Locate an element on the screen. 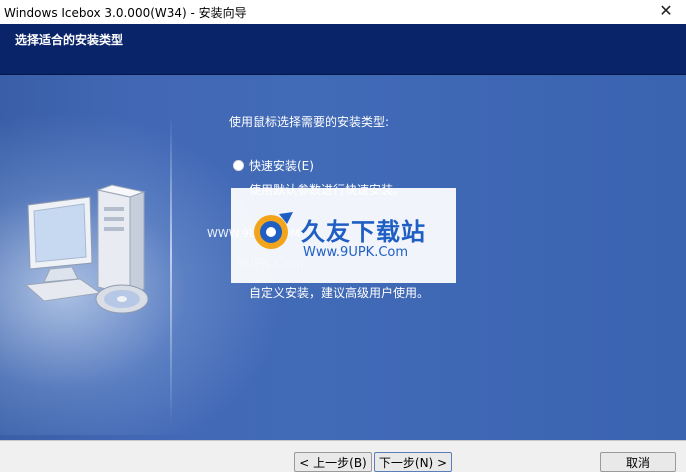  title-bar: Windows Icebox 3.0.000(W34) - 安装向导 ✕ is located at coordinates (343, 12).